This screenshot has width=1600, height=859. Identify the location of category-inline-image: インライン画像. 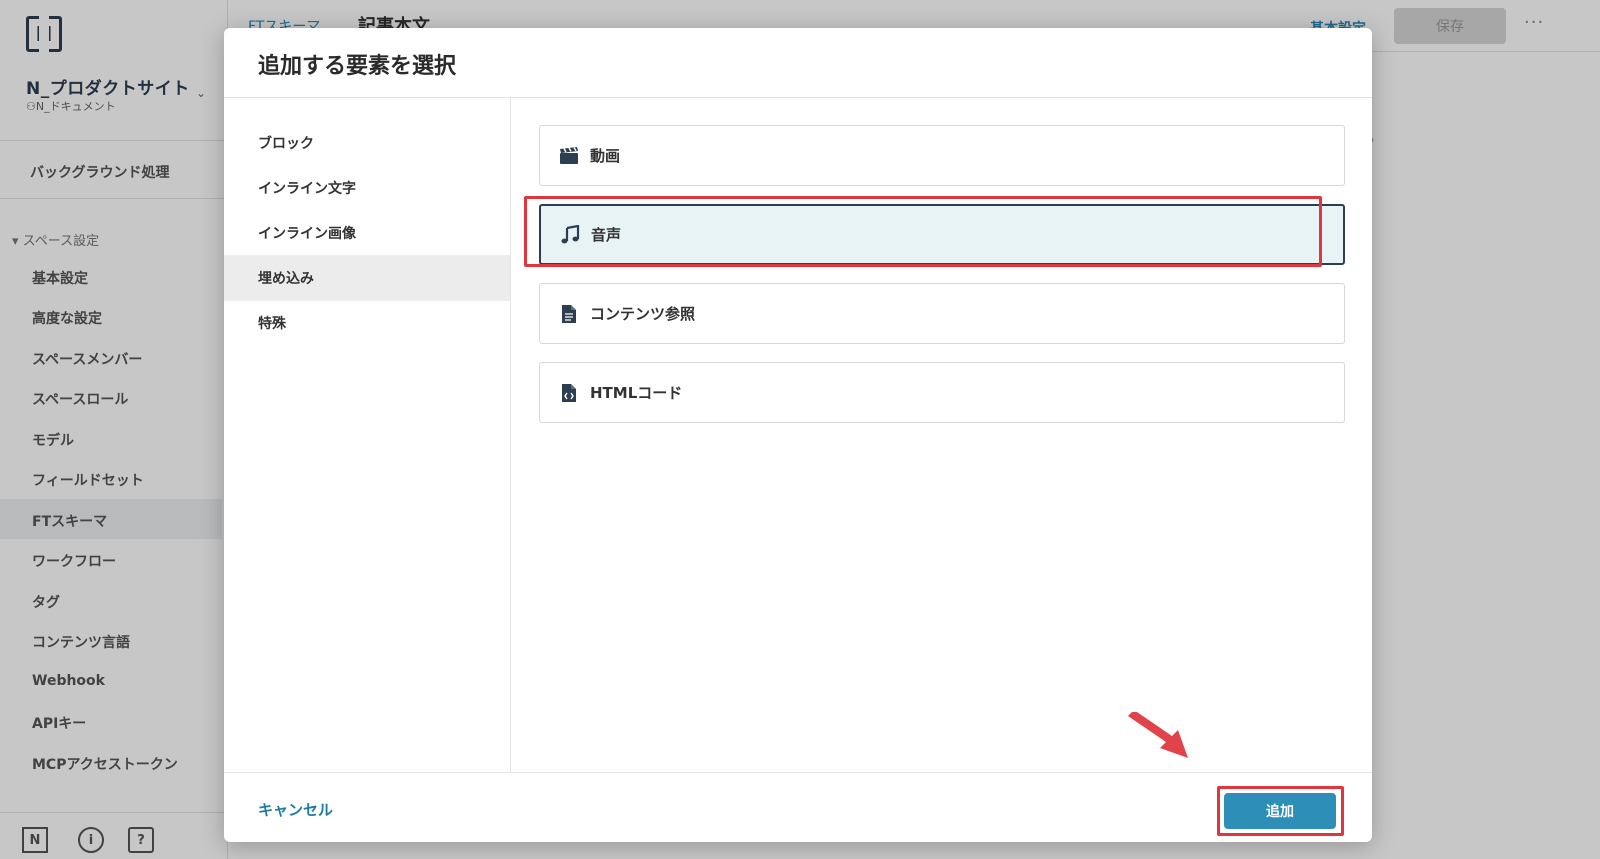
(367, 233).